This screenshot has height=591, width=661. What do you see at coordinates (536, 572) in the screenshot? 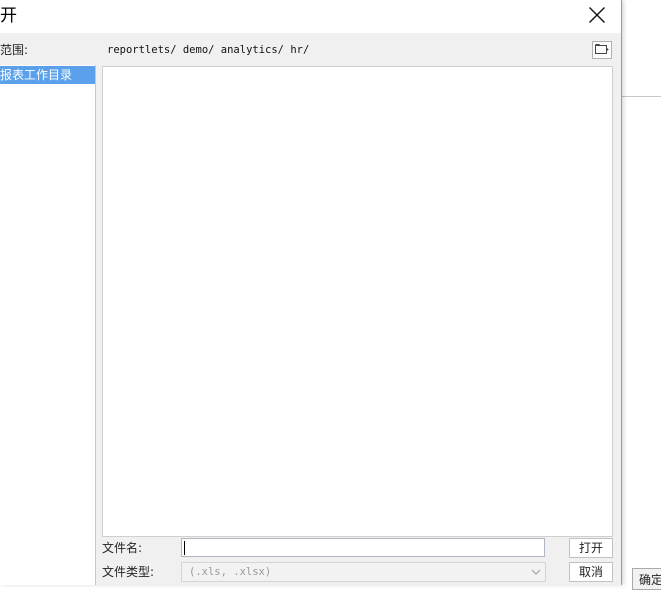
I see `chevron-down-icon` at bounding box center [536, 572].